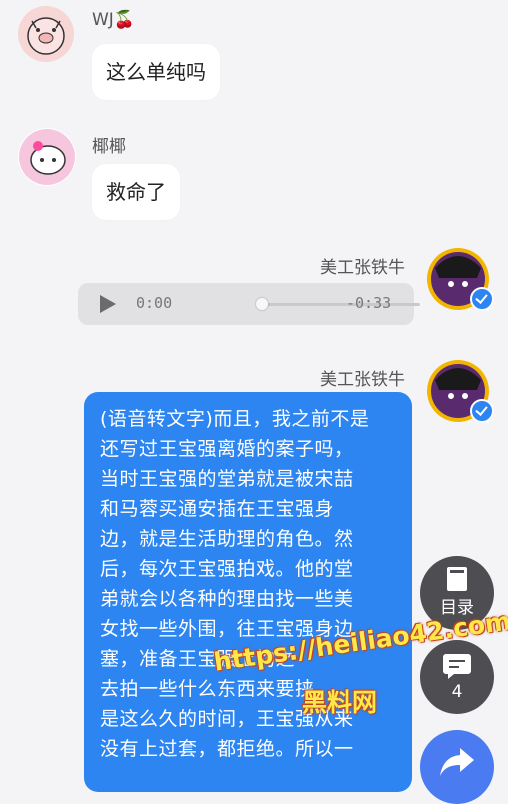 This screenshot has width=508, height=804. What do you see at coordinates (457, 692) in the screenshot?
I see `comments-count: 4` at bounding box center [457, 692].